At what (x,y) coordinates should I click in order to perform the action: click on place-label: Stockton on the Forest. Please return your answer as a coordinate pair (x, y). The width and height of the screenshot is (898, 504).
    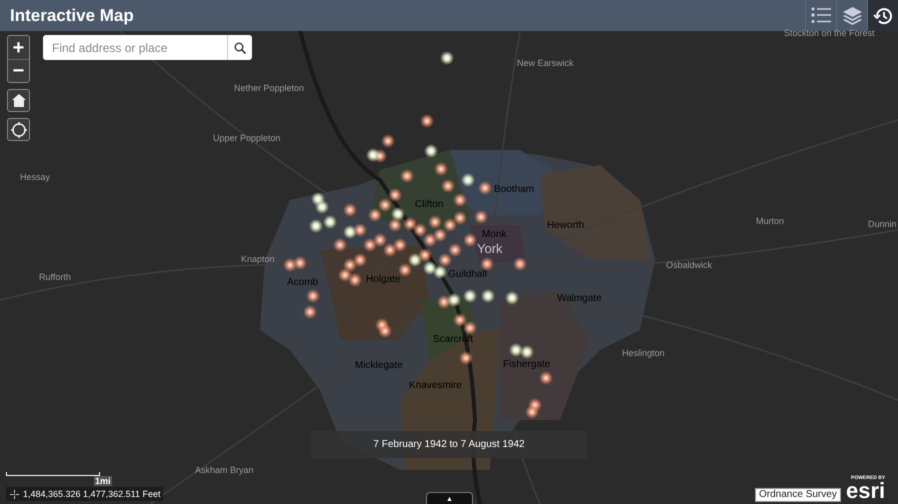
    Looking at the image, I should click on (829, 33).